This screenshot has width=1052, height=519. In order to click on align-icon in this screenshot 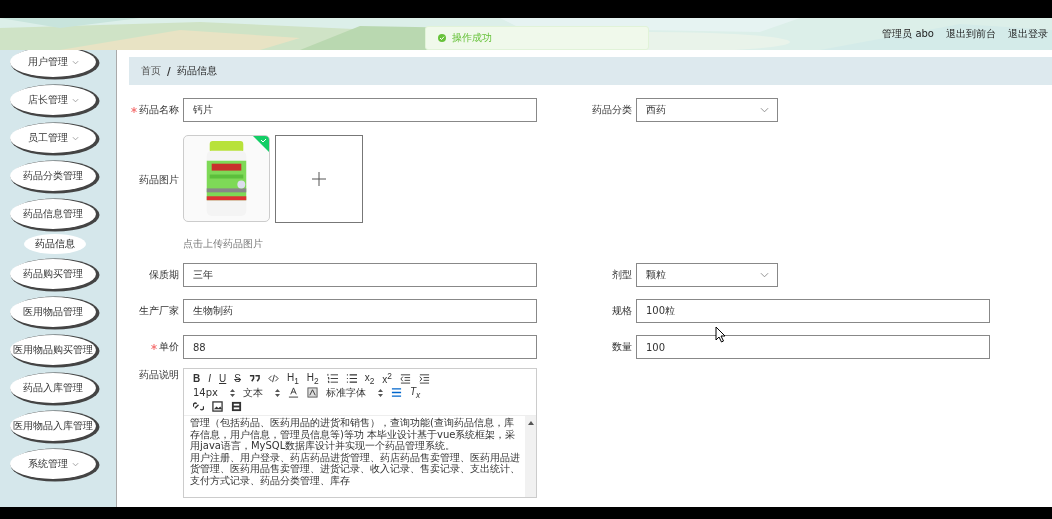, I will do `click(396, 392)`.